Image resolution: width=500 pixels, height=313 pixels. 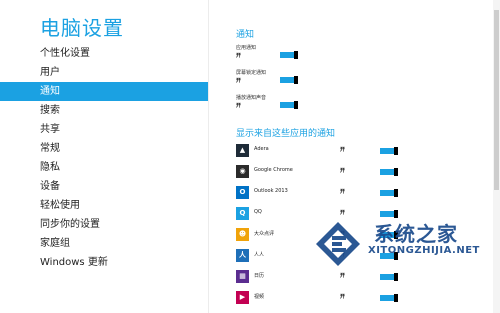 I want to click on page-title: 电脑设置, so click(x=82, y=28).